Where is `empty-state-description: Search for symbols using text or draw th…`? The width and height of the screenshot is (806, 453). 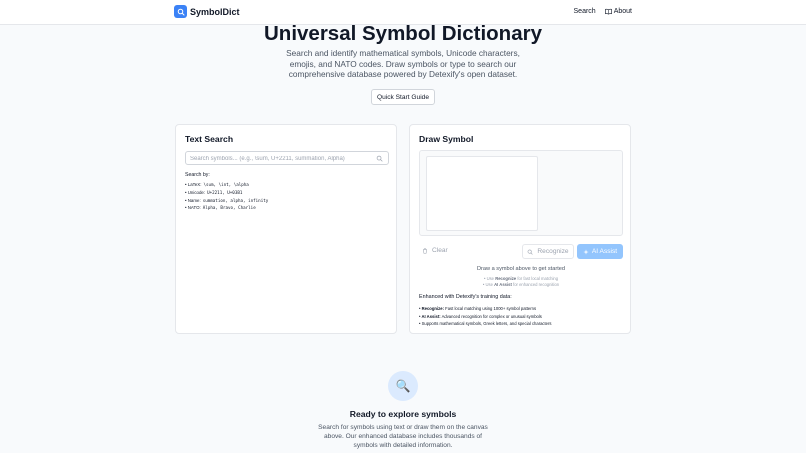 empty-state-description: Search for symbols using text or draw th… is located at coordinates (403, 437).